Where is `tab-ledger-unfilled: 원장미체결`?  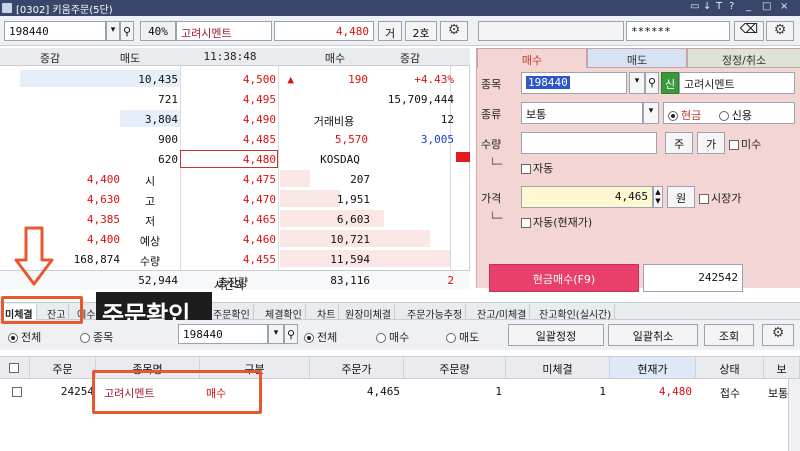
tab-ledger-unfilled: 원장미체결 is located at coordinates (368, 312).